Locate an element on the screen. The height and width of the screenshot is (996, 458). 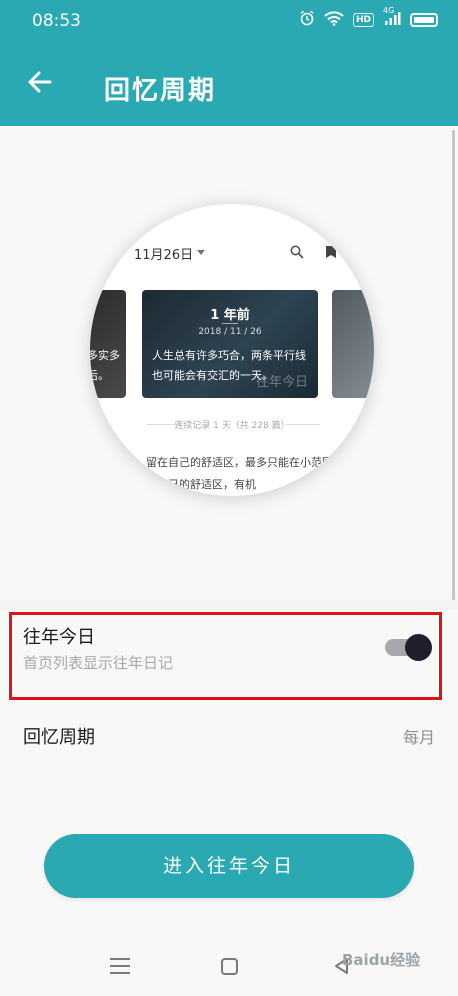
enter-button: 进入往年今日 is located at coordinates (229, 866).